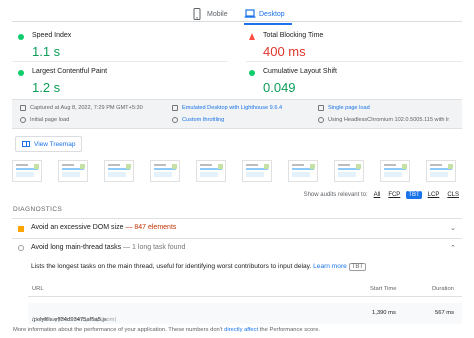 This screenshot has height=338, width=474. What do you see at coordinates (335, 195) in the screenshot?
I see `filter-label: Show audits relevant to:` at bounding box center [335, 195].